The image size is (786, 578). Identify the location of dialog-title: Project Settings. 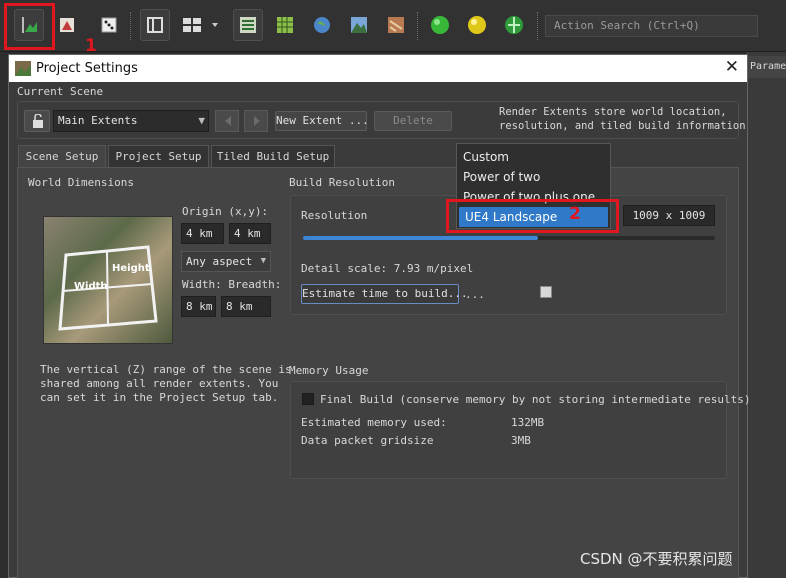
(87, 68).